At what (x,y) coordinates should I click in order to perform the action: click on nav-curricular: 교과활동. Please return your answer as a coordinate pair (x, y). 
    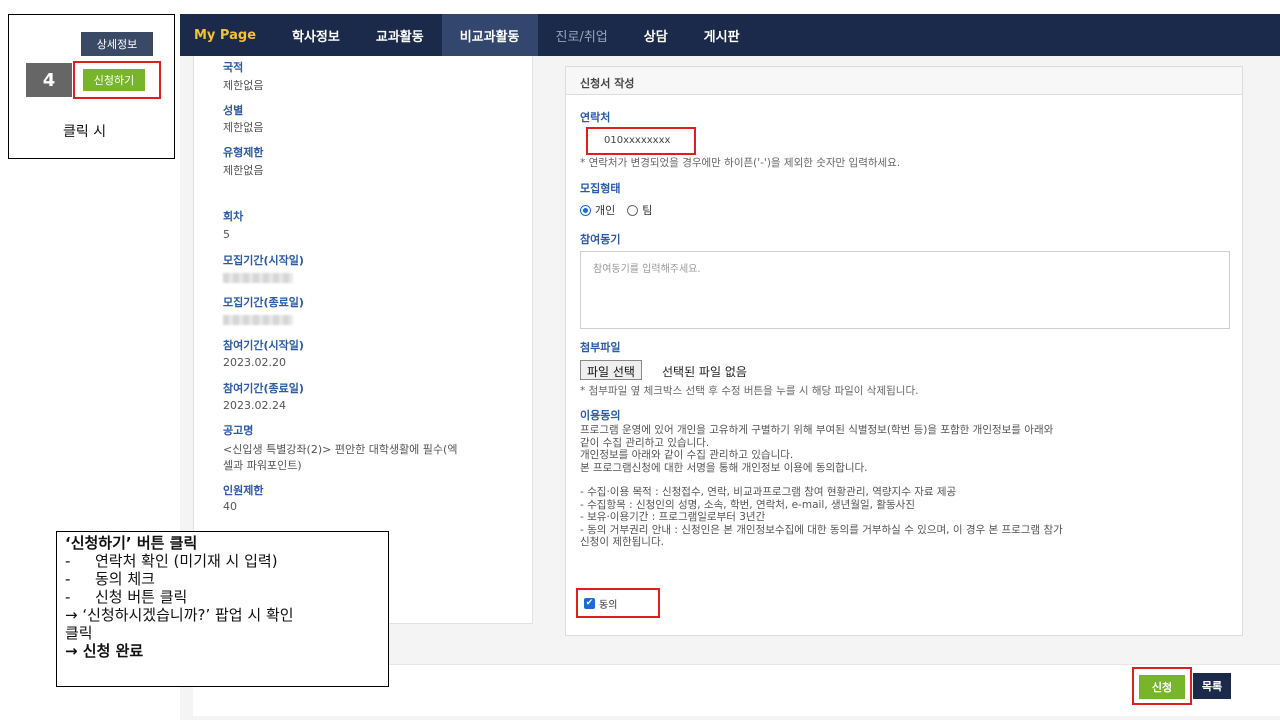
    Looking at the image, I should click on (400, 35).